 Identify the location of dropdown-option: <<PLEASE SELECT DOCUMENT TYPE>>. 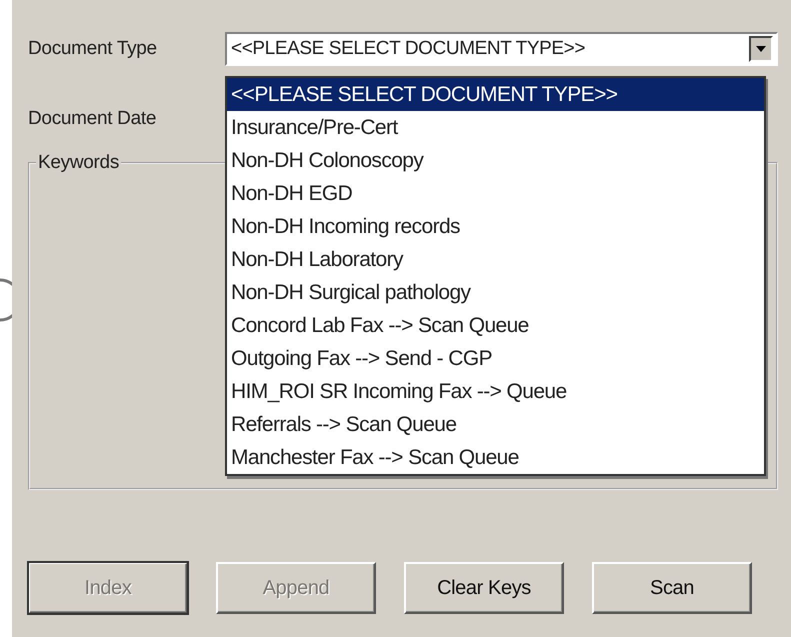
(495, 94).